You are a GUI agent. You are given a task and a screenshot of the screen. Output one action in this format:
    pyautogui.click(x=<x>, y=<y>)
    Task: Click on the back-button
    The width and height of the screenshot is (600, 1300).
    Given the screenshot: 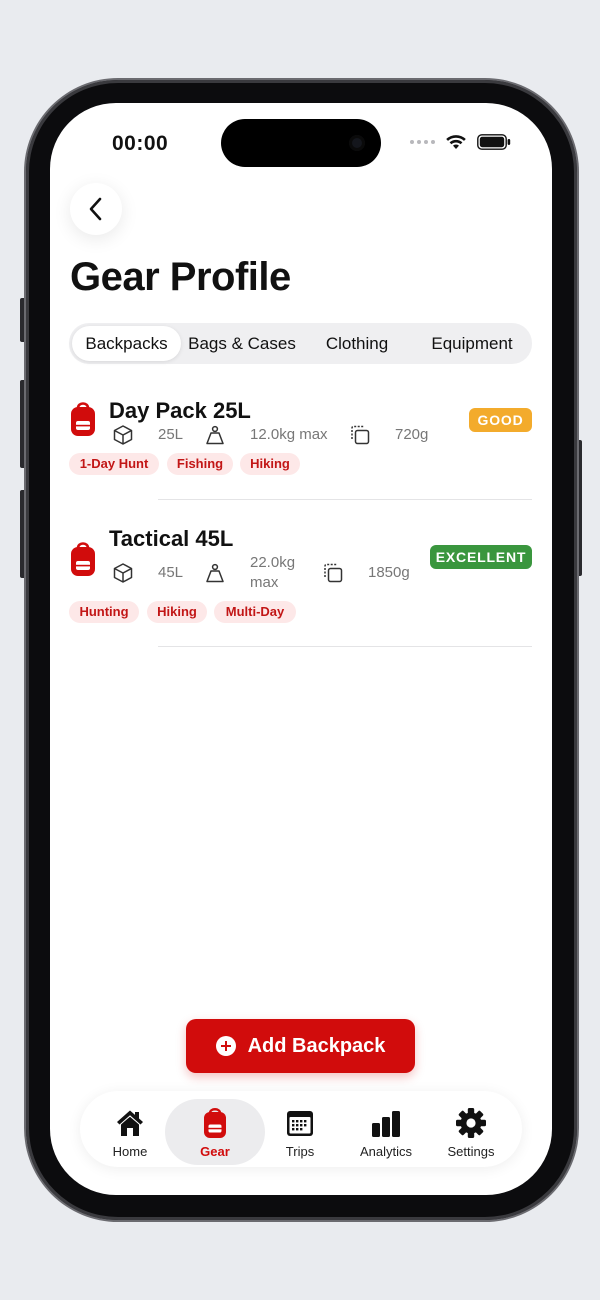 What is the action you would take?
    pyautogui.click(x=96, y=209)
    